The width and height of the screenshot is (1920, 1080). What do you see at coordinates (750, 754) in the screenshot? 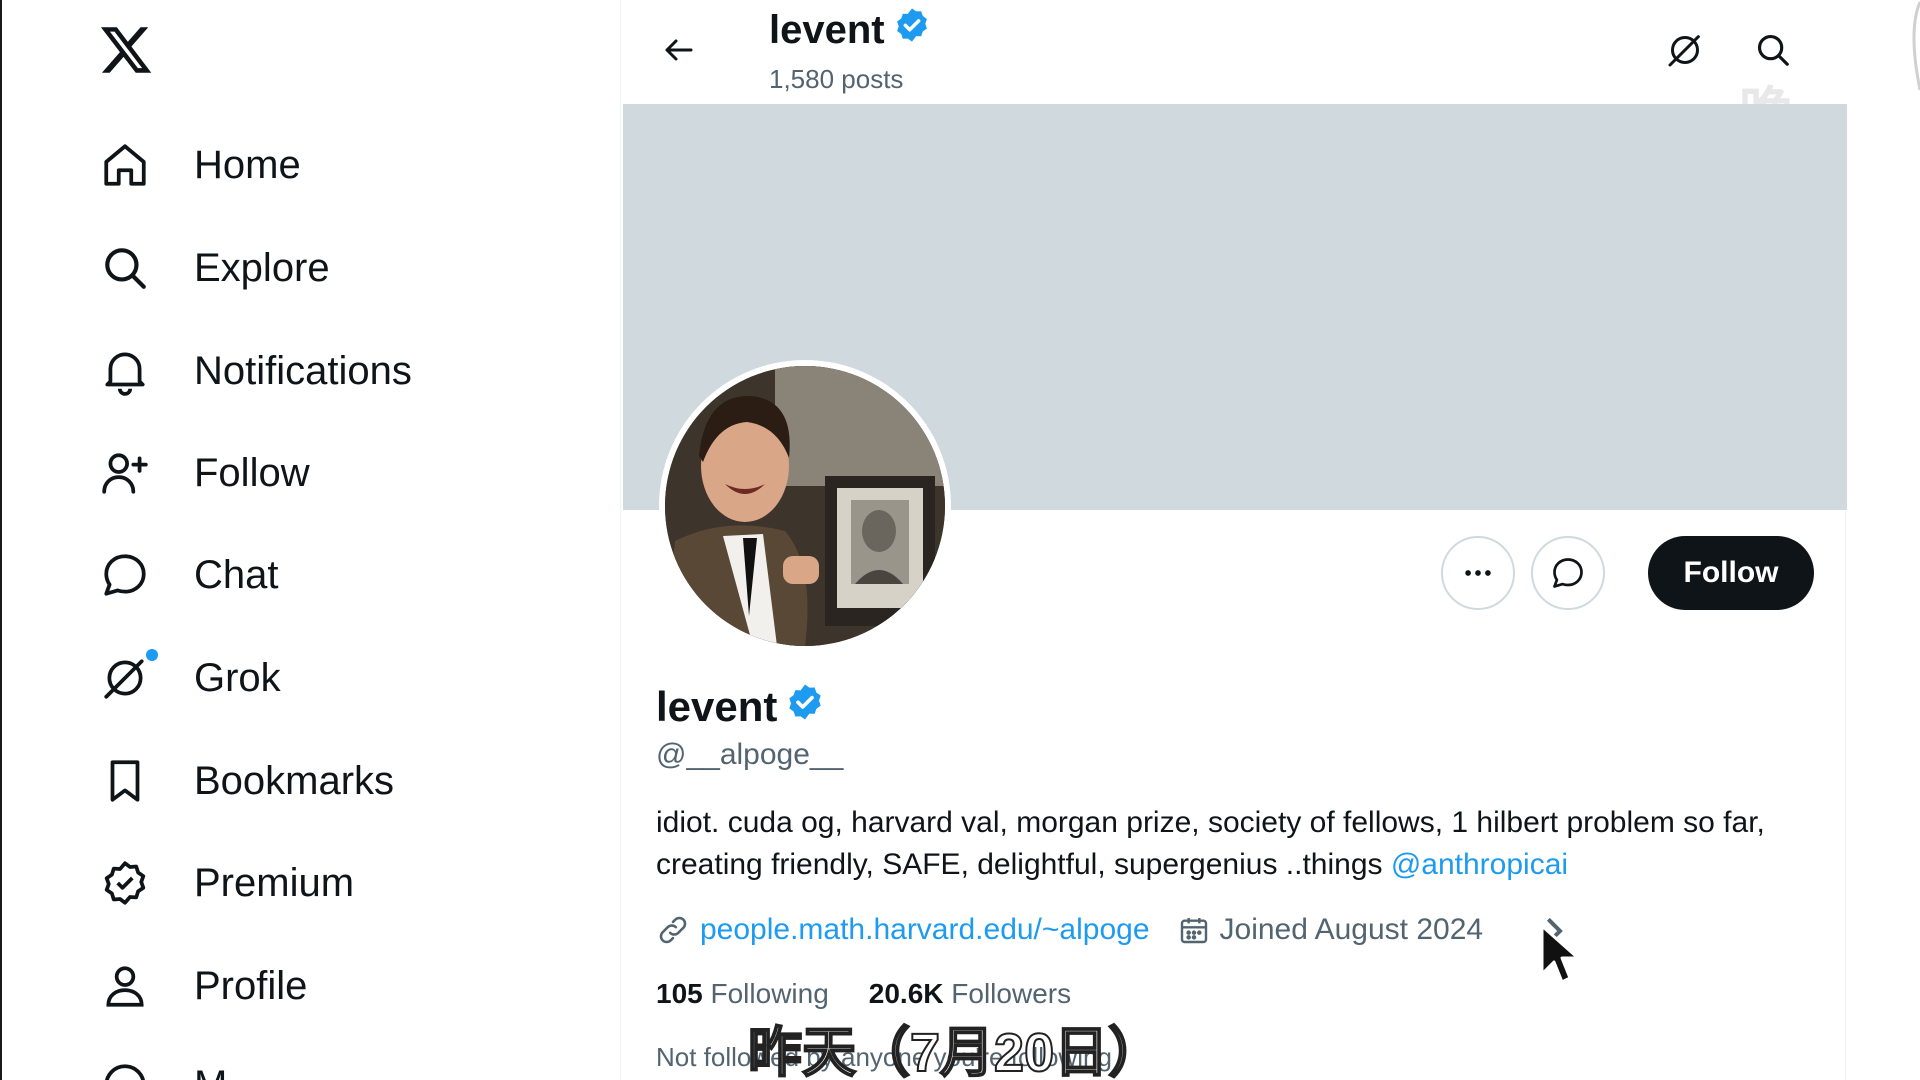
I see `profile-handle: @__alpoge__` at bounding box center [750, 754].